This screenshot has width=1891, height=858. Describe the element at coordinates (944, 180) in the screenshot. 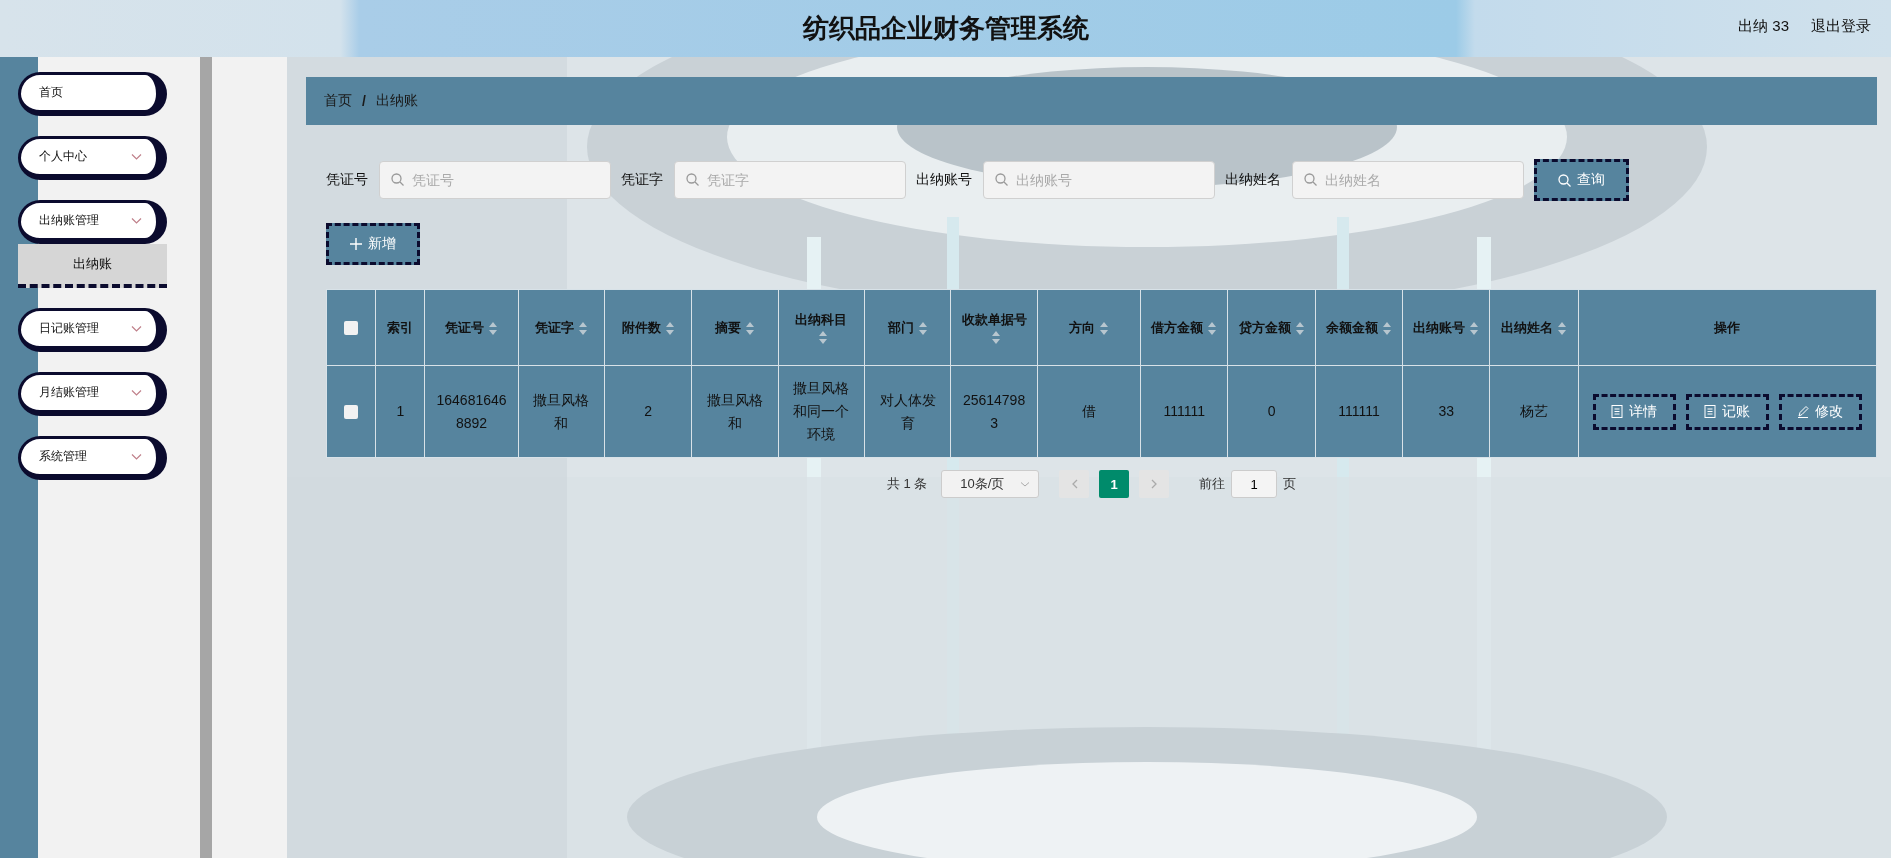

I see `field-label: 出纳账号` at that location.